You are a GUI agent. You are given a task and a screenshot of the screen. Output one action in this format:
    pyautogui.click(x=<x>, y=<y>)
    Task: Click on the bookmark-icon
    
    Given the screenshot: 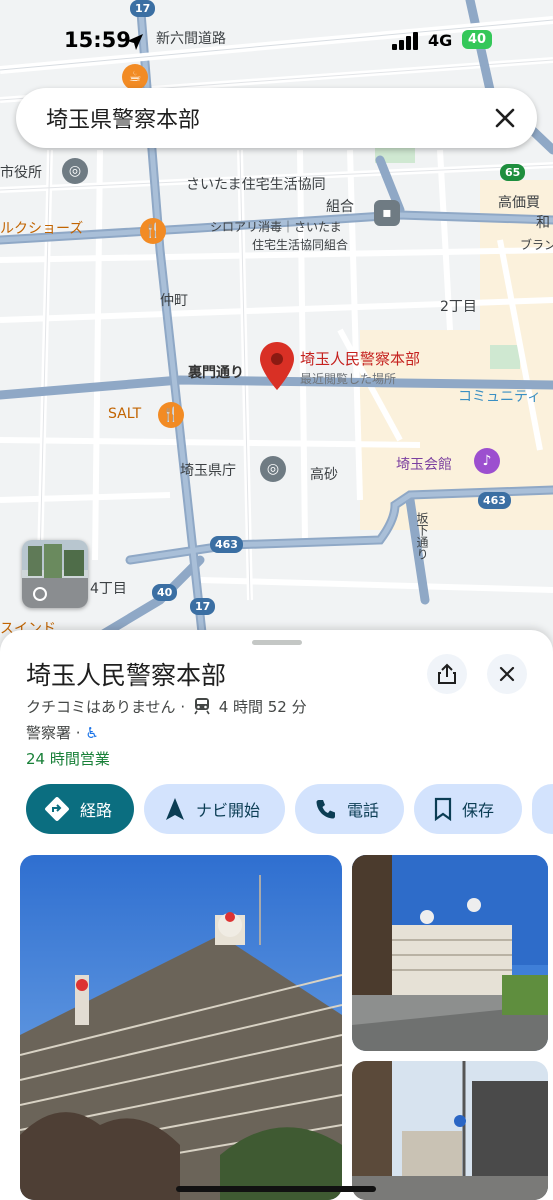 What is the action you would take?
    pyautogui.click(x=443, y=809)
    